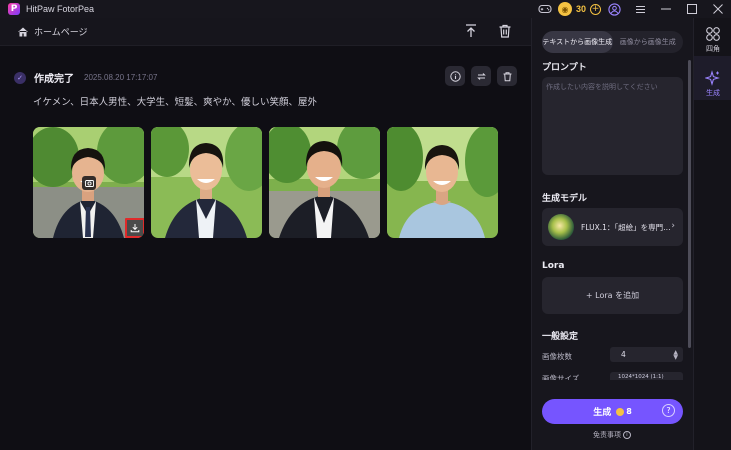 The height and width of the screenshot is (450, 731). What do you see at coordinates (553, 266) in the screenshot?
I see `lora-label: Lora` at bounding box center [553, 266].